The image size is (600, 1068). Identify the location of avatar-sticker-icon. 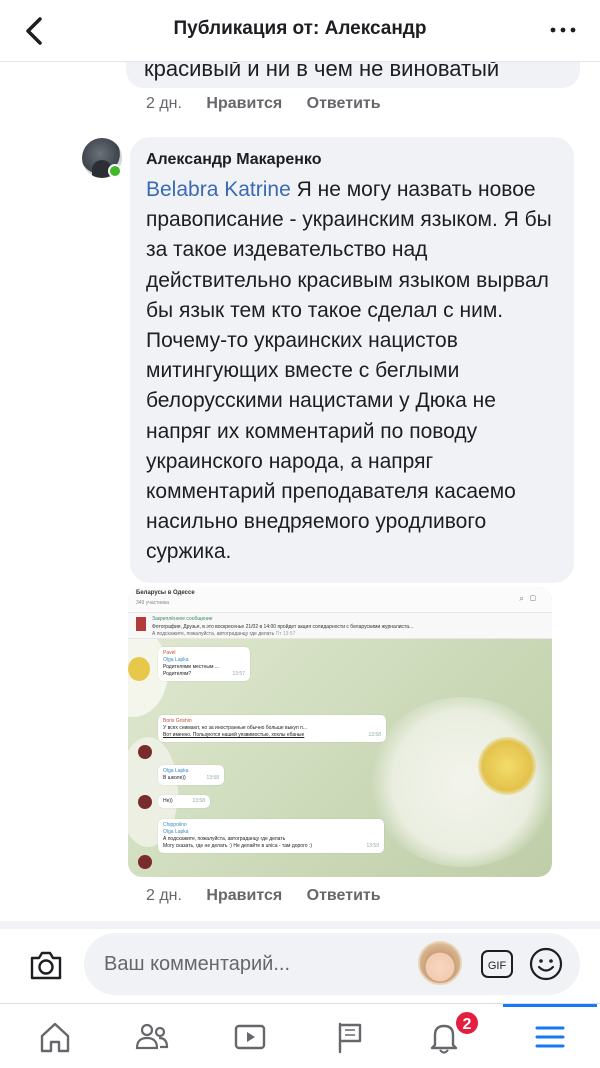
(440, 963).